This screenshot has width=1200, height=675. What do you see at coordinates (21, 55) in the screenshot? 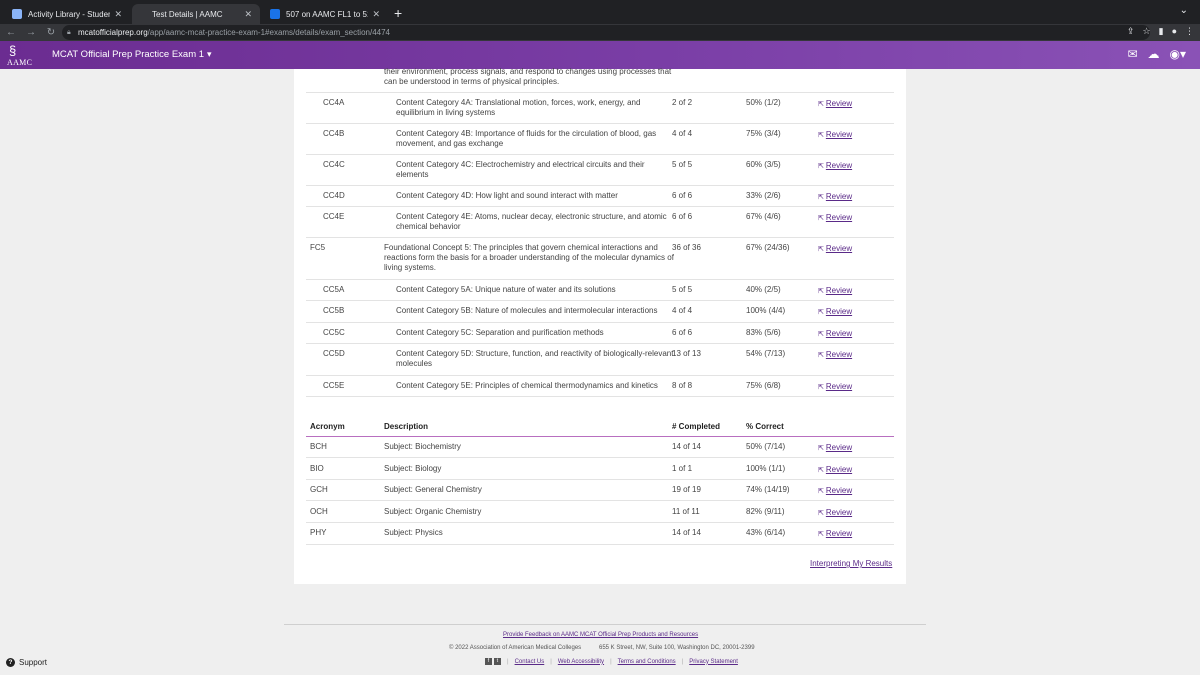
I see `aamc-logo: § AAMC` at bounding box center [21, 55].